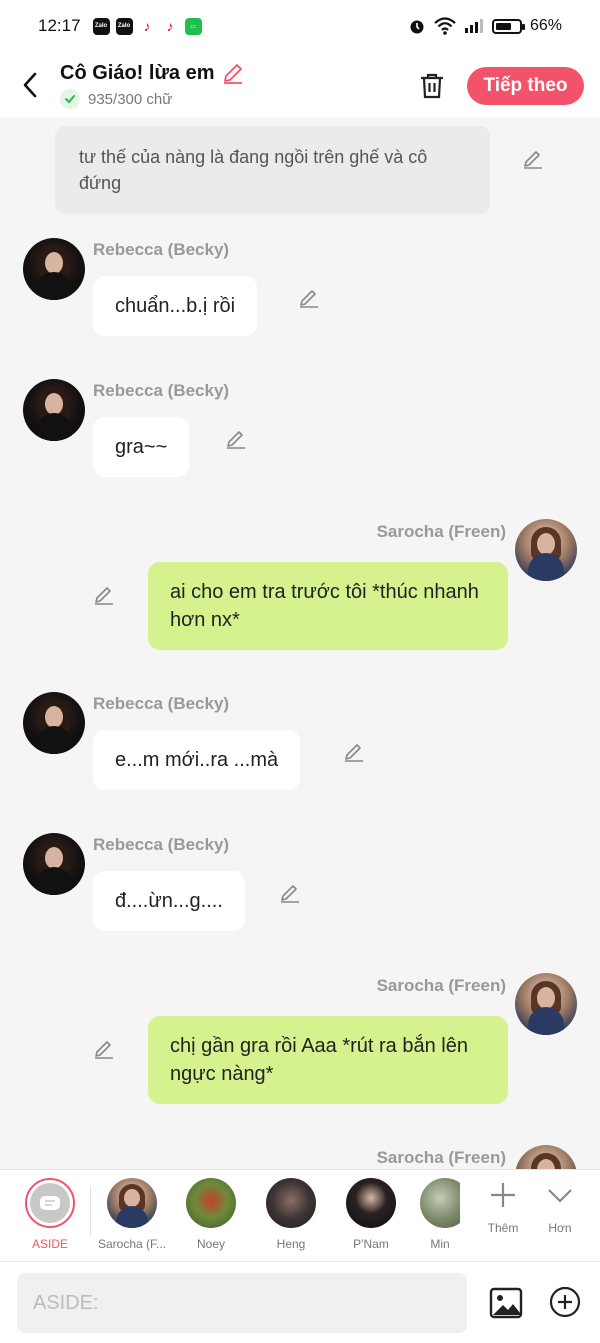 The image size is (600, 1343). What do you see at coordinates (545, 25) in the screenshot?
I see `battery-percent: 66%` at bounding box center [545, 25].